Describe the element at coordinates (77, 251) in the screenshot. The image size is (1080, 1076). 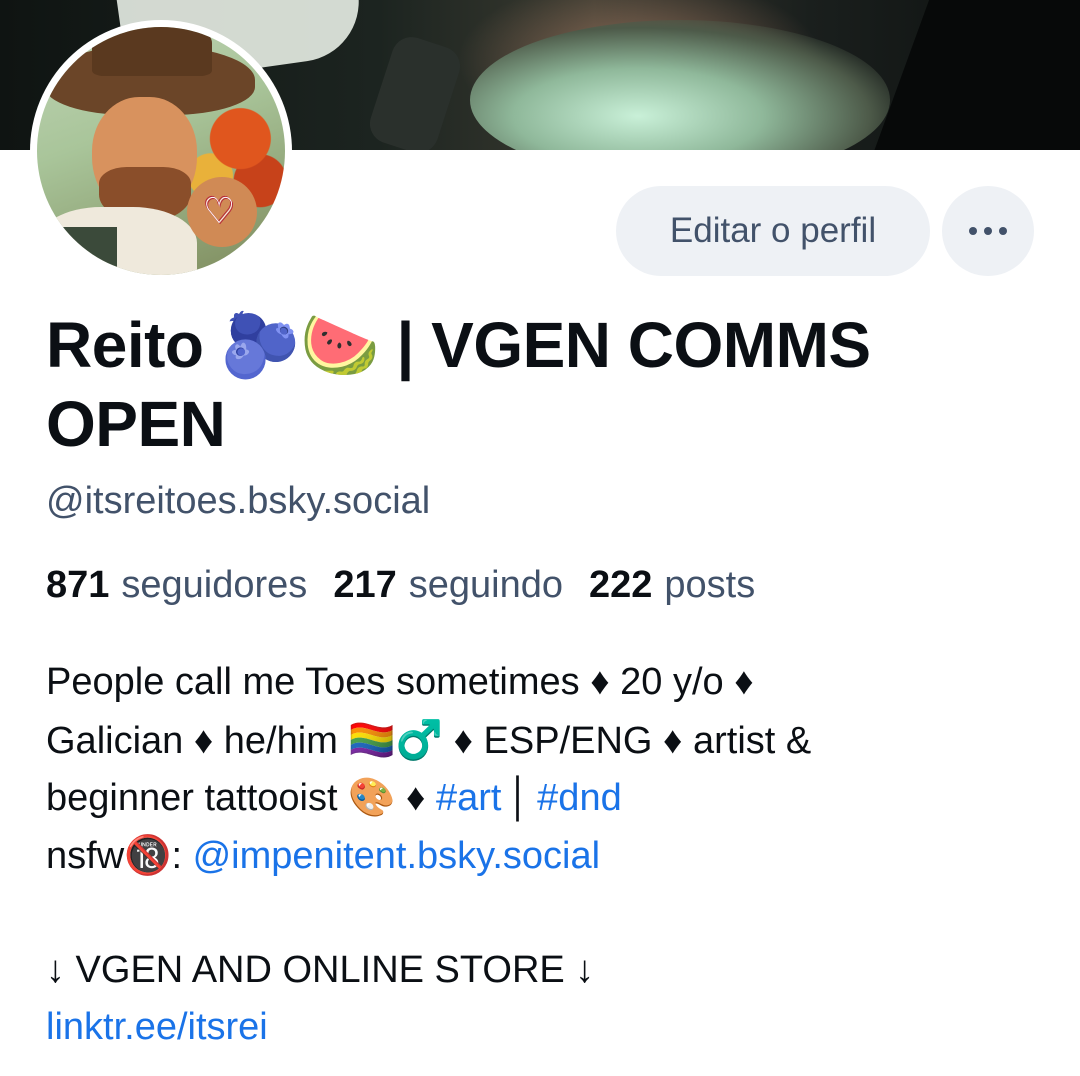
I see `avatar-art-vest` at that location.